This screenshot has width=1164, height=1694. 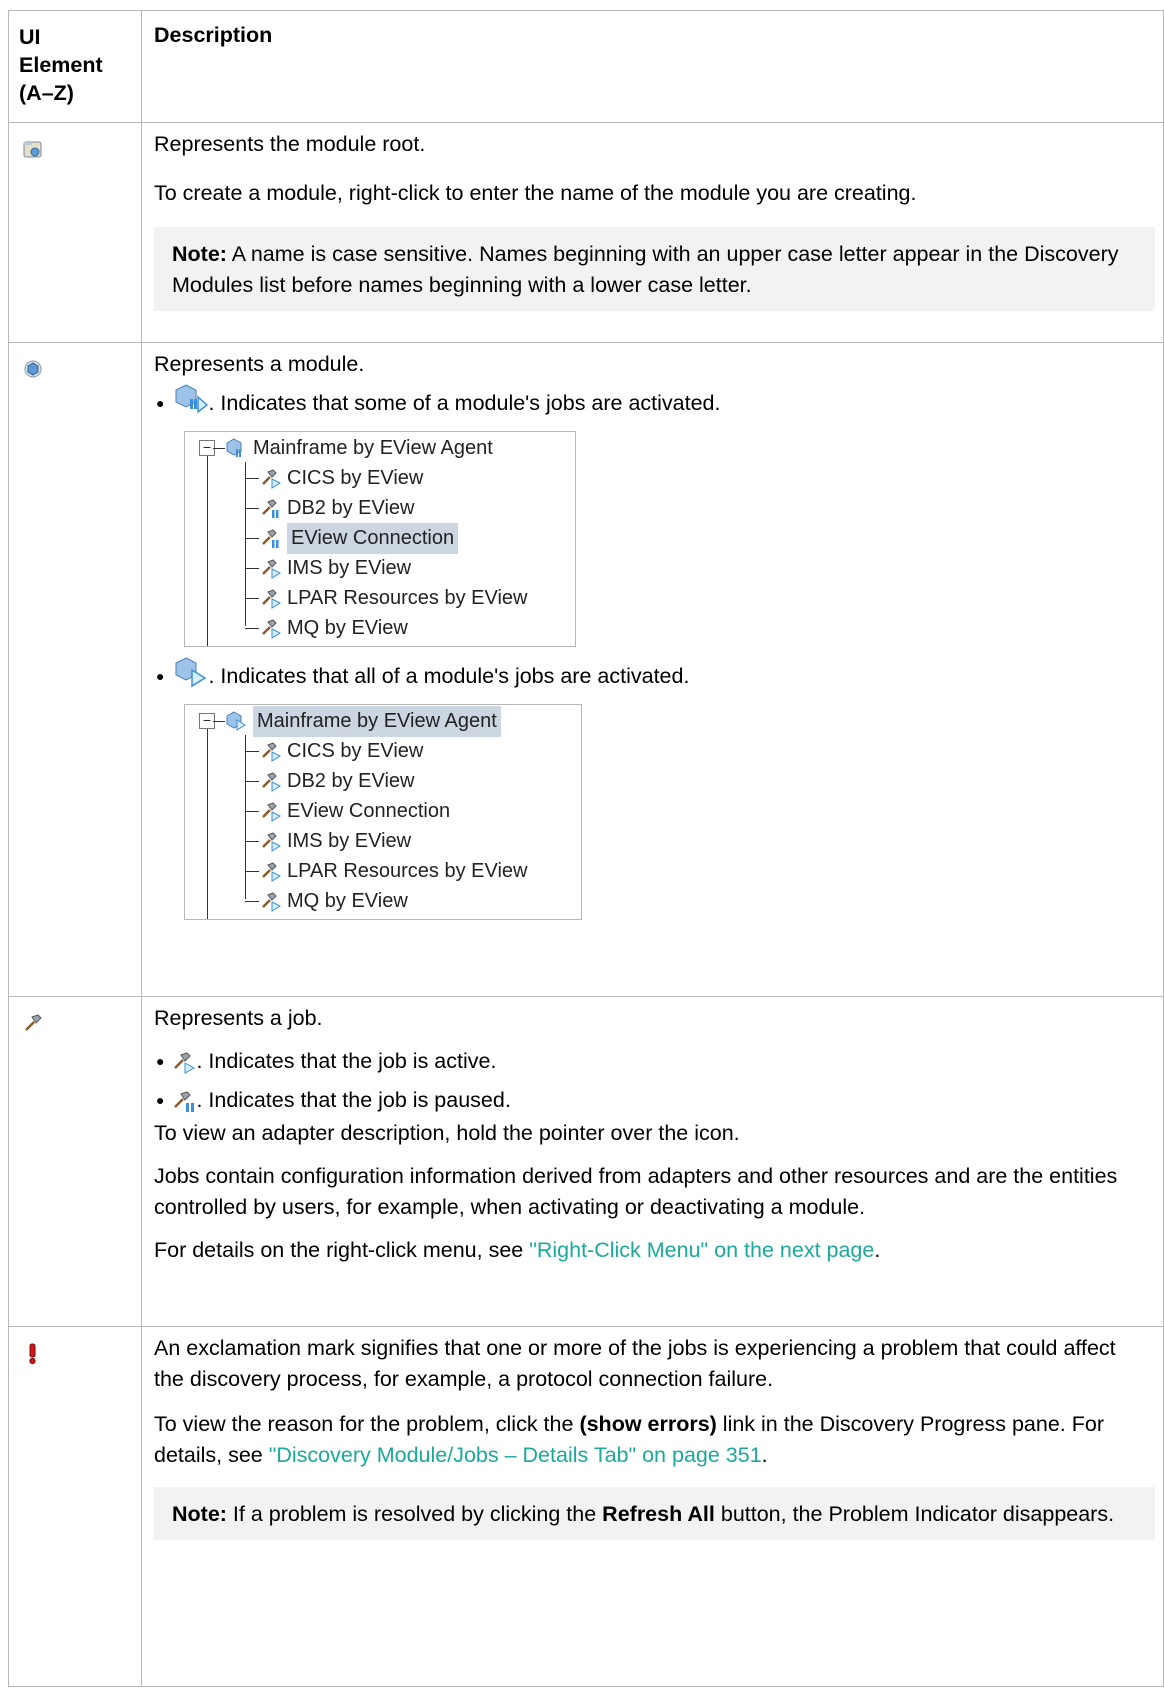 What do you see at coordinates (270, 538) in the screenshot?
I see `job-paused-icon` at bounding box center [270, 538].